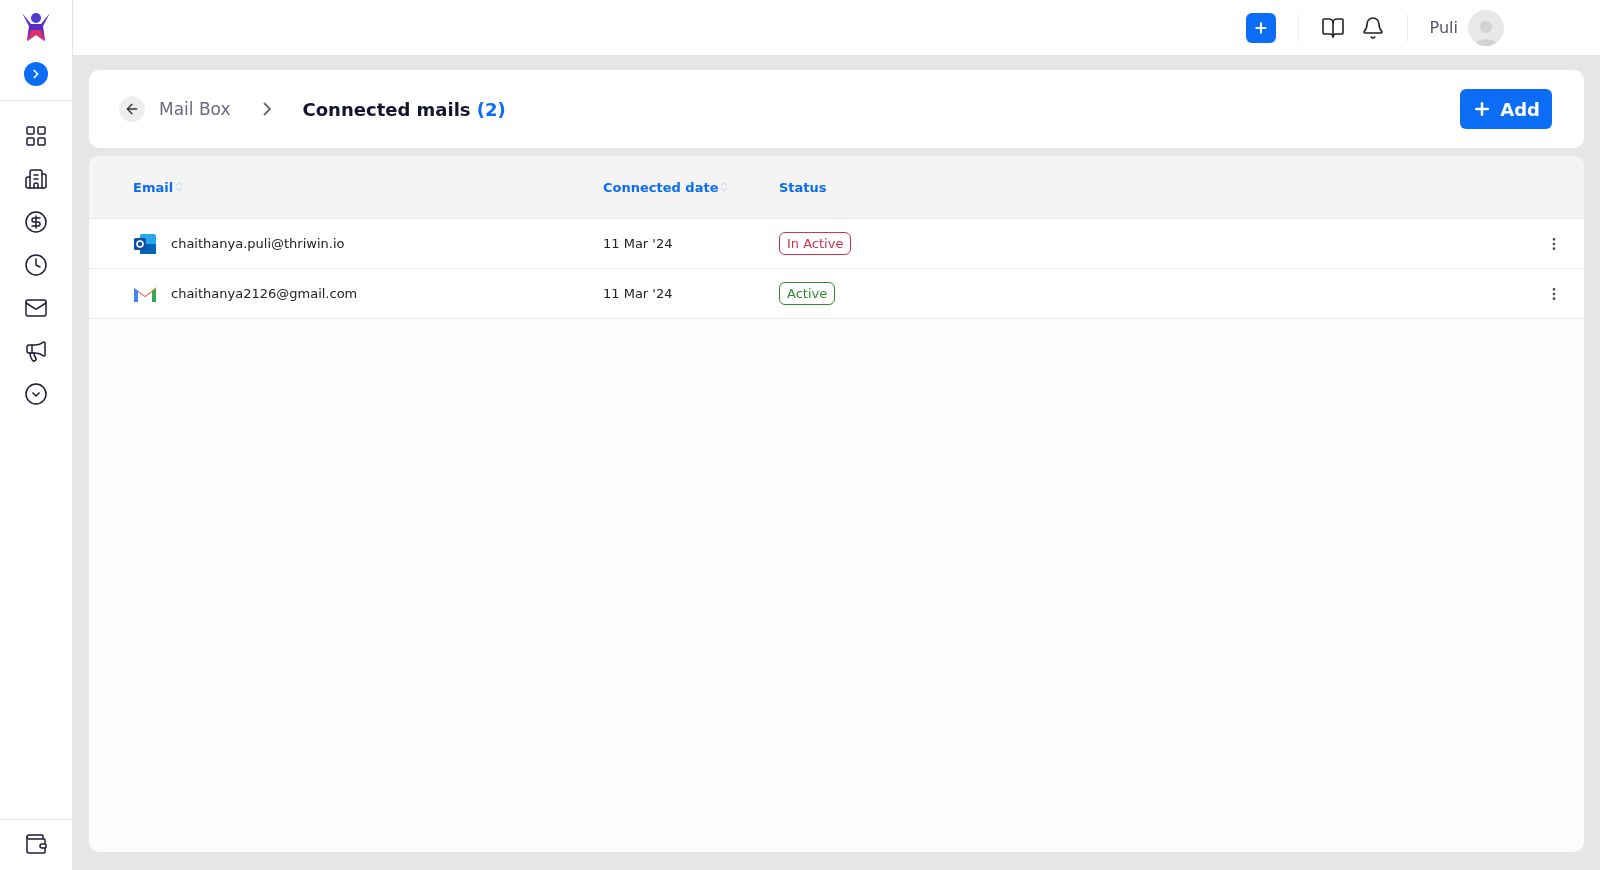  I want to click on chevron-circle-icon, so click(36, 394).